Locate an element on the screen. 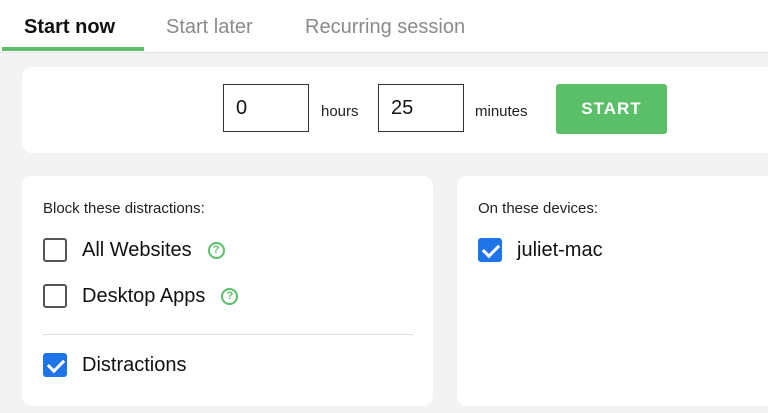 This screenshot has height=413, width=768. option-desktop-apps: Desktop Apps ? is located at coordinates (141, 296).